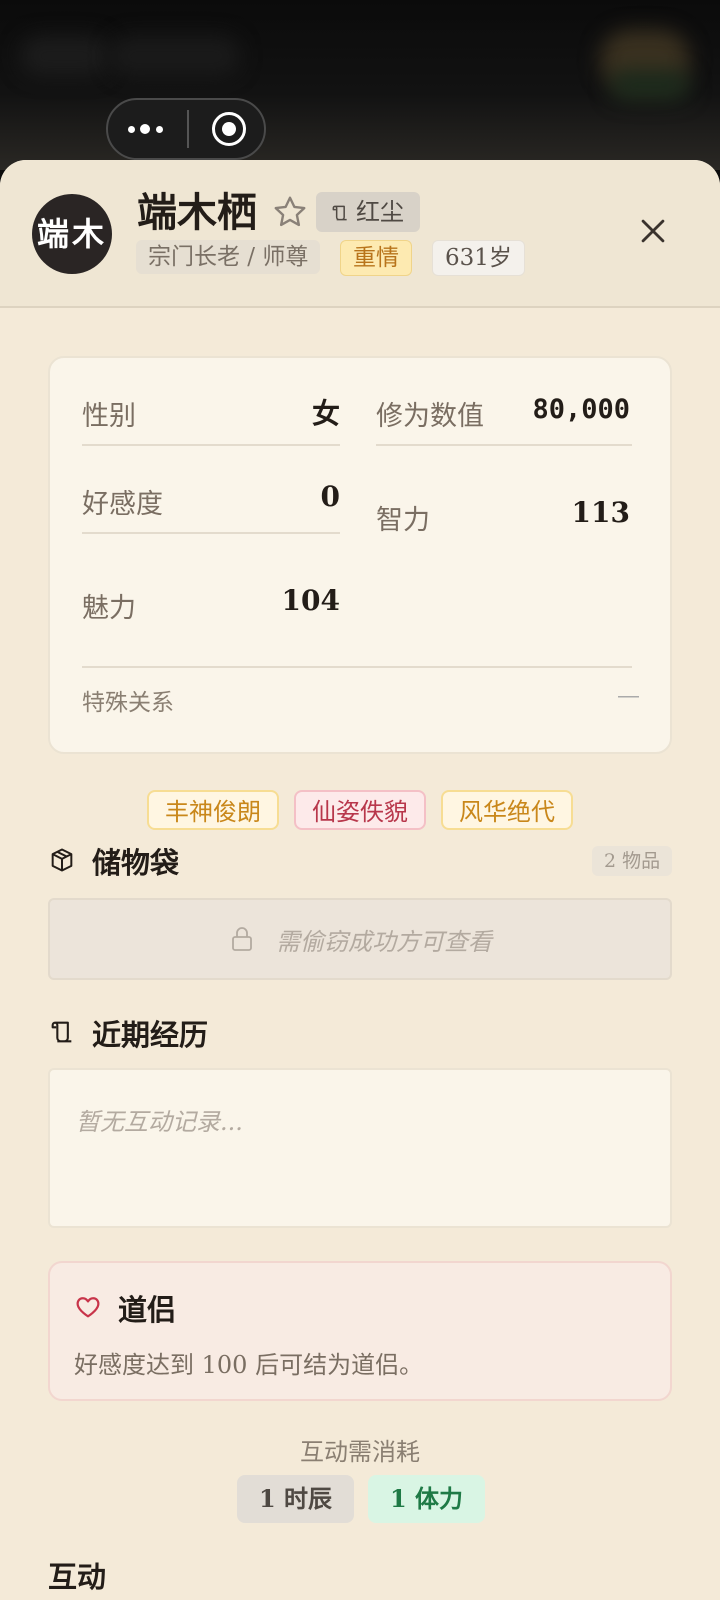 The image size is (720, 1600). I want to click on trait-tag: 仙姿佚貌, so click(360, 810).